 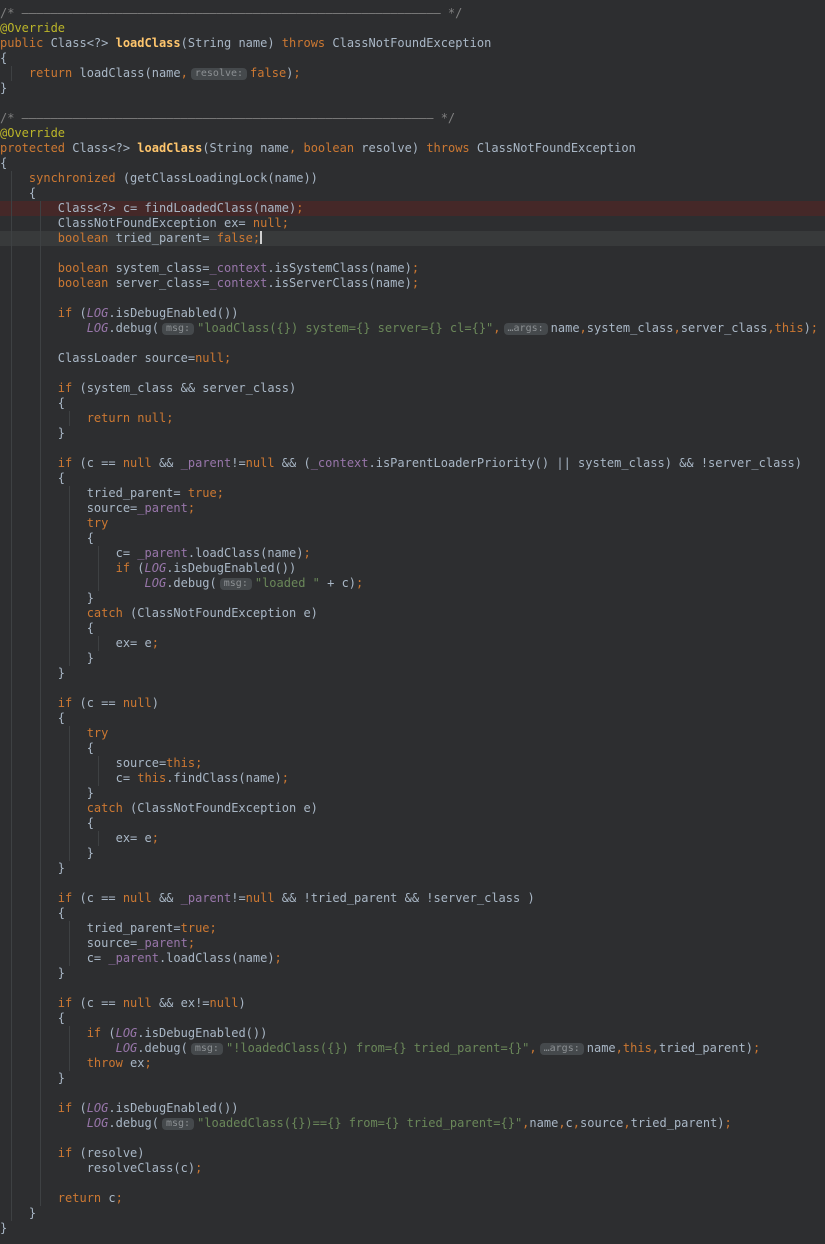 I want to click on code-token: if, so click(x=65, y=703).